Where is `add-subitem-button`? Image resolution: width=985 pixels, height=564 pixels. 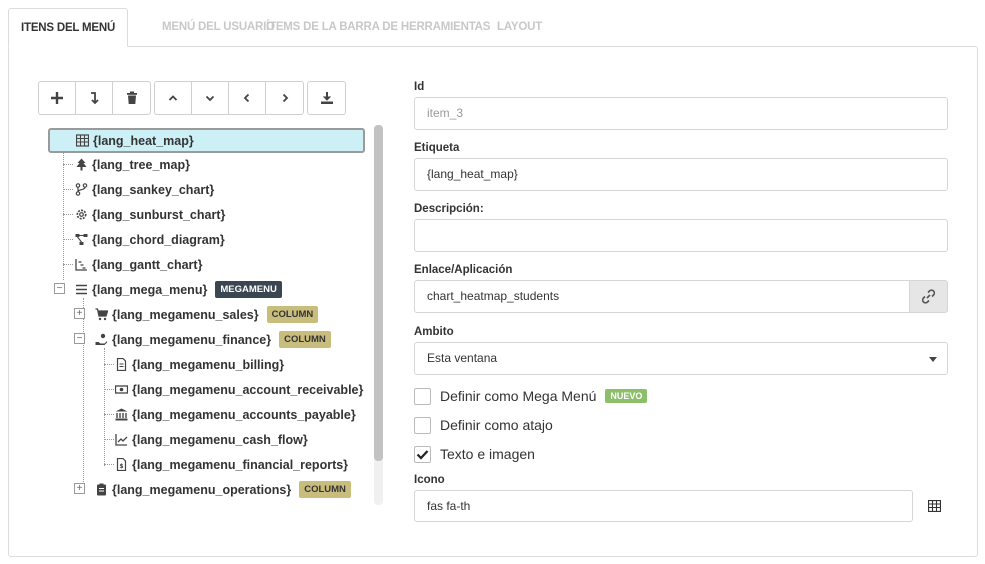
add-subitem-button is located at coordinates (94, 98).